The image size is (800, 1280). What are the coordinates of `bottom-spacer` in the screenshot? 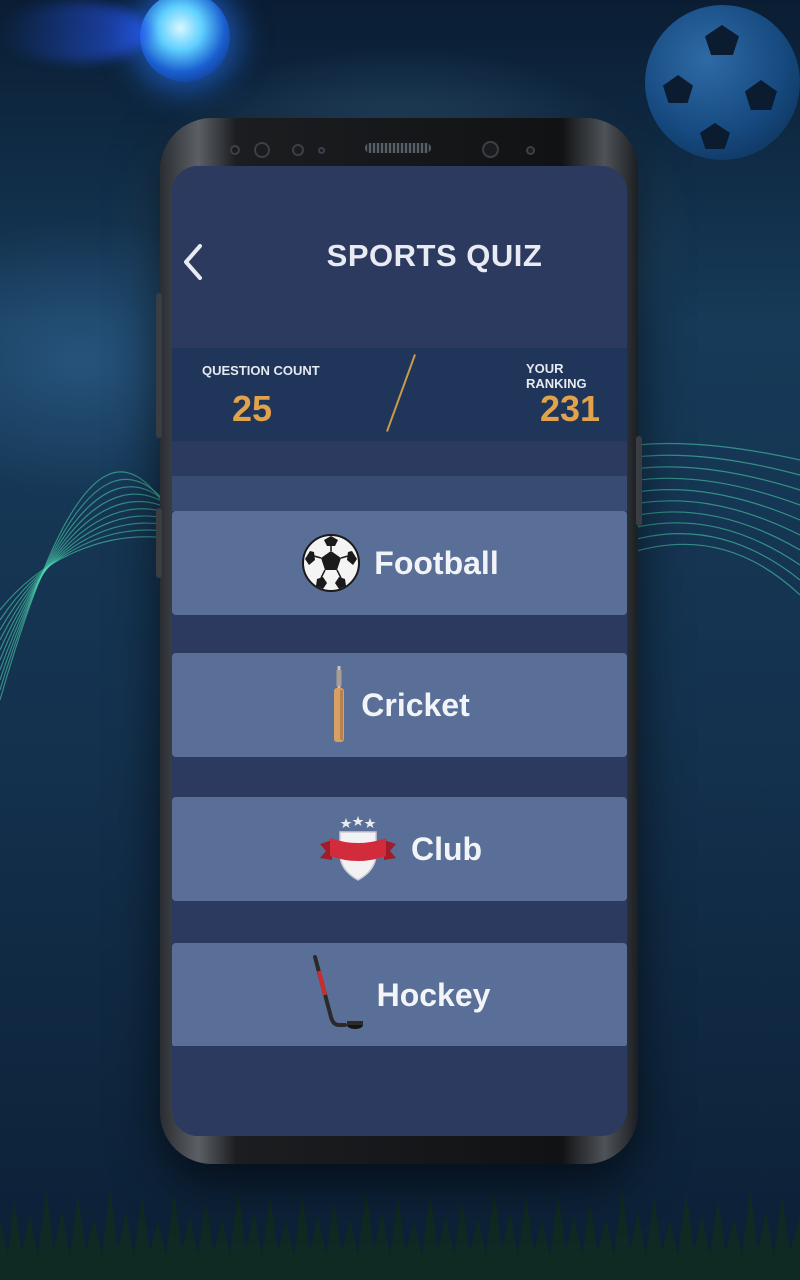 It's located at (399, 1091).